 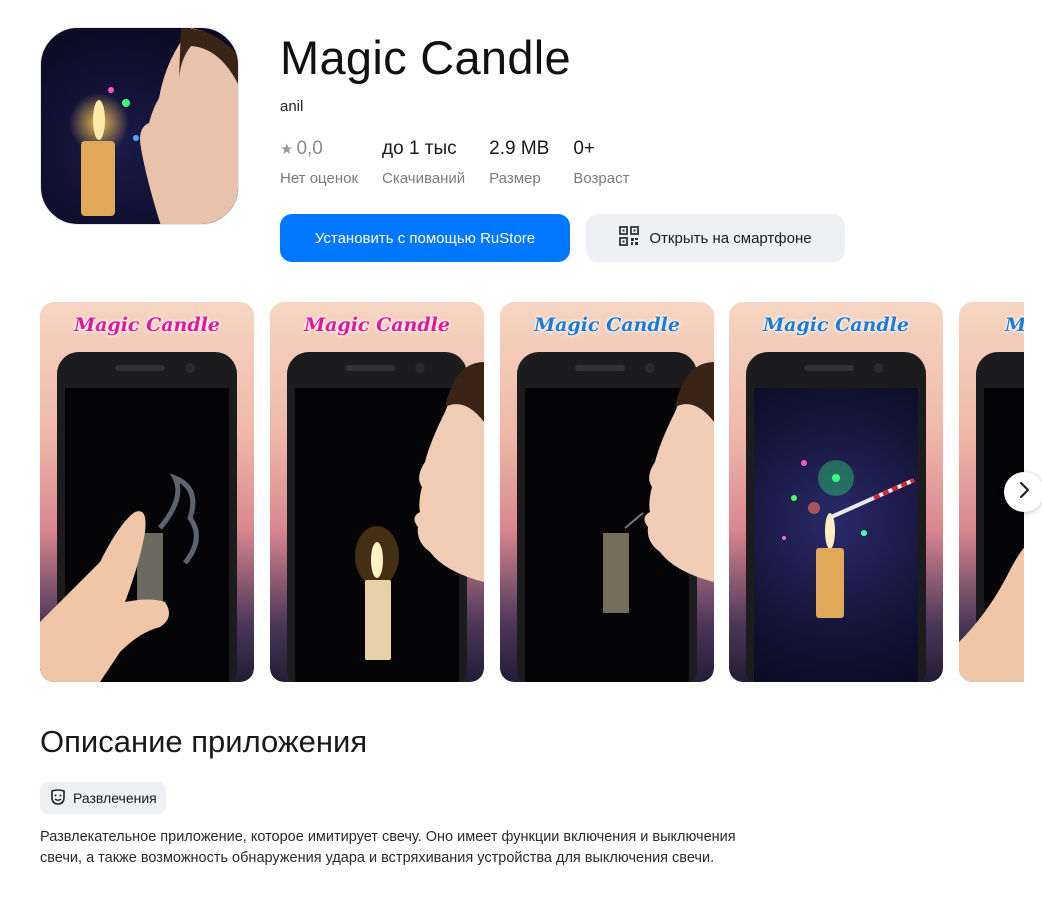 I want to click on app-icon, so click(x=139, y=126).